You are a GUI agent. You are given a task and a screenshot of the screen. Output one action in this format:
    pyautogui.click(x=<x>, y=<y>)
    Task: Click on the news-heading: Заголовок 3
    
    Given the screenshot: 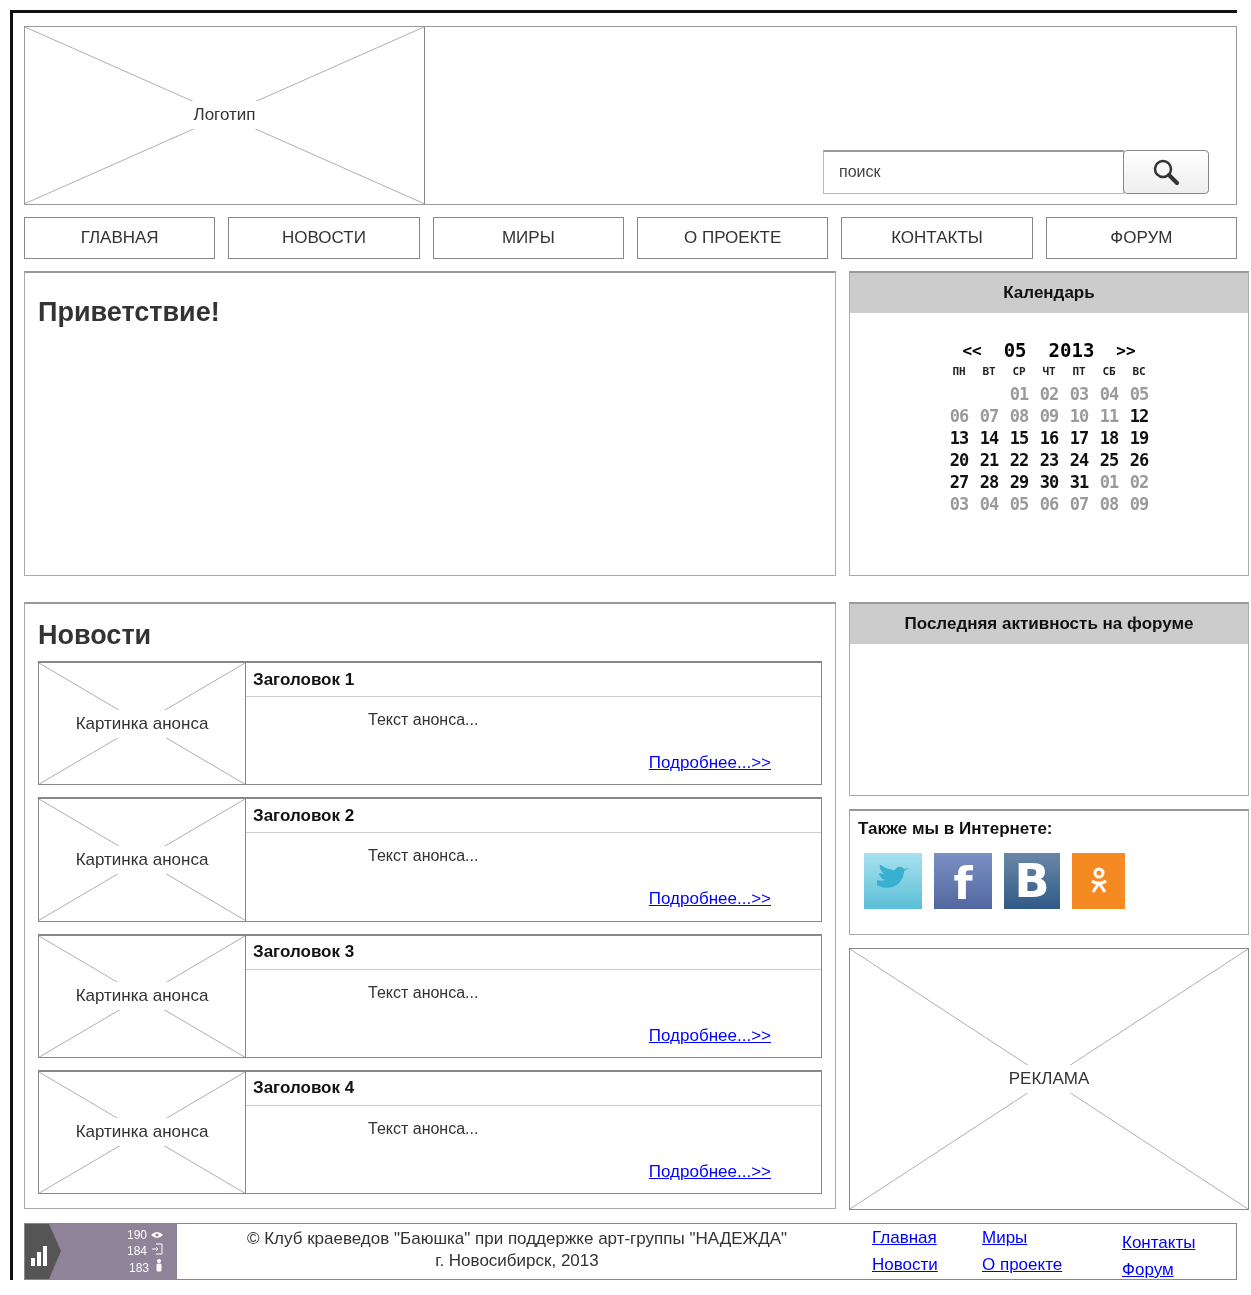 What is the action you would take?
    pyautogui.click(x=533, y=952)
    